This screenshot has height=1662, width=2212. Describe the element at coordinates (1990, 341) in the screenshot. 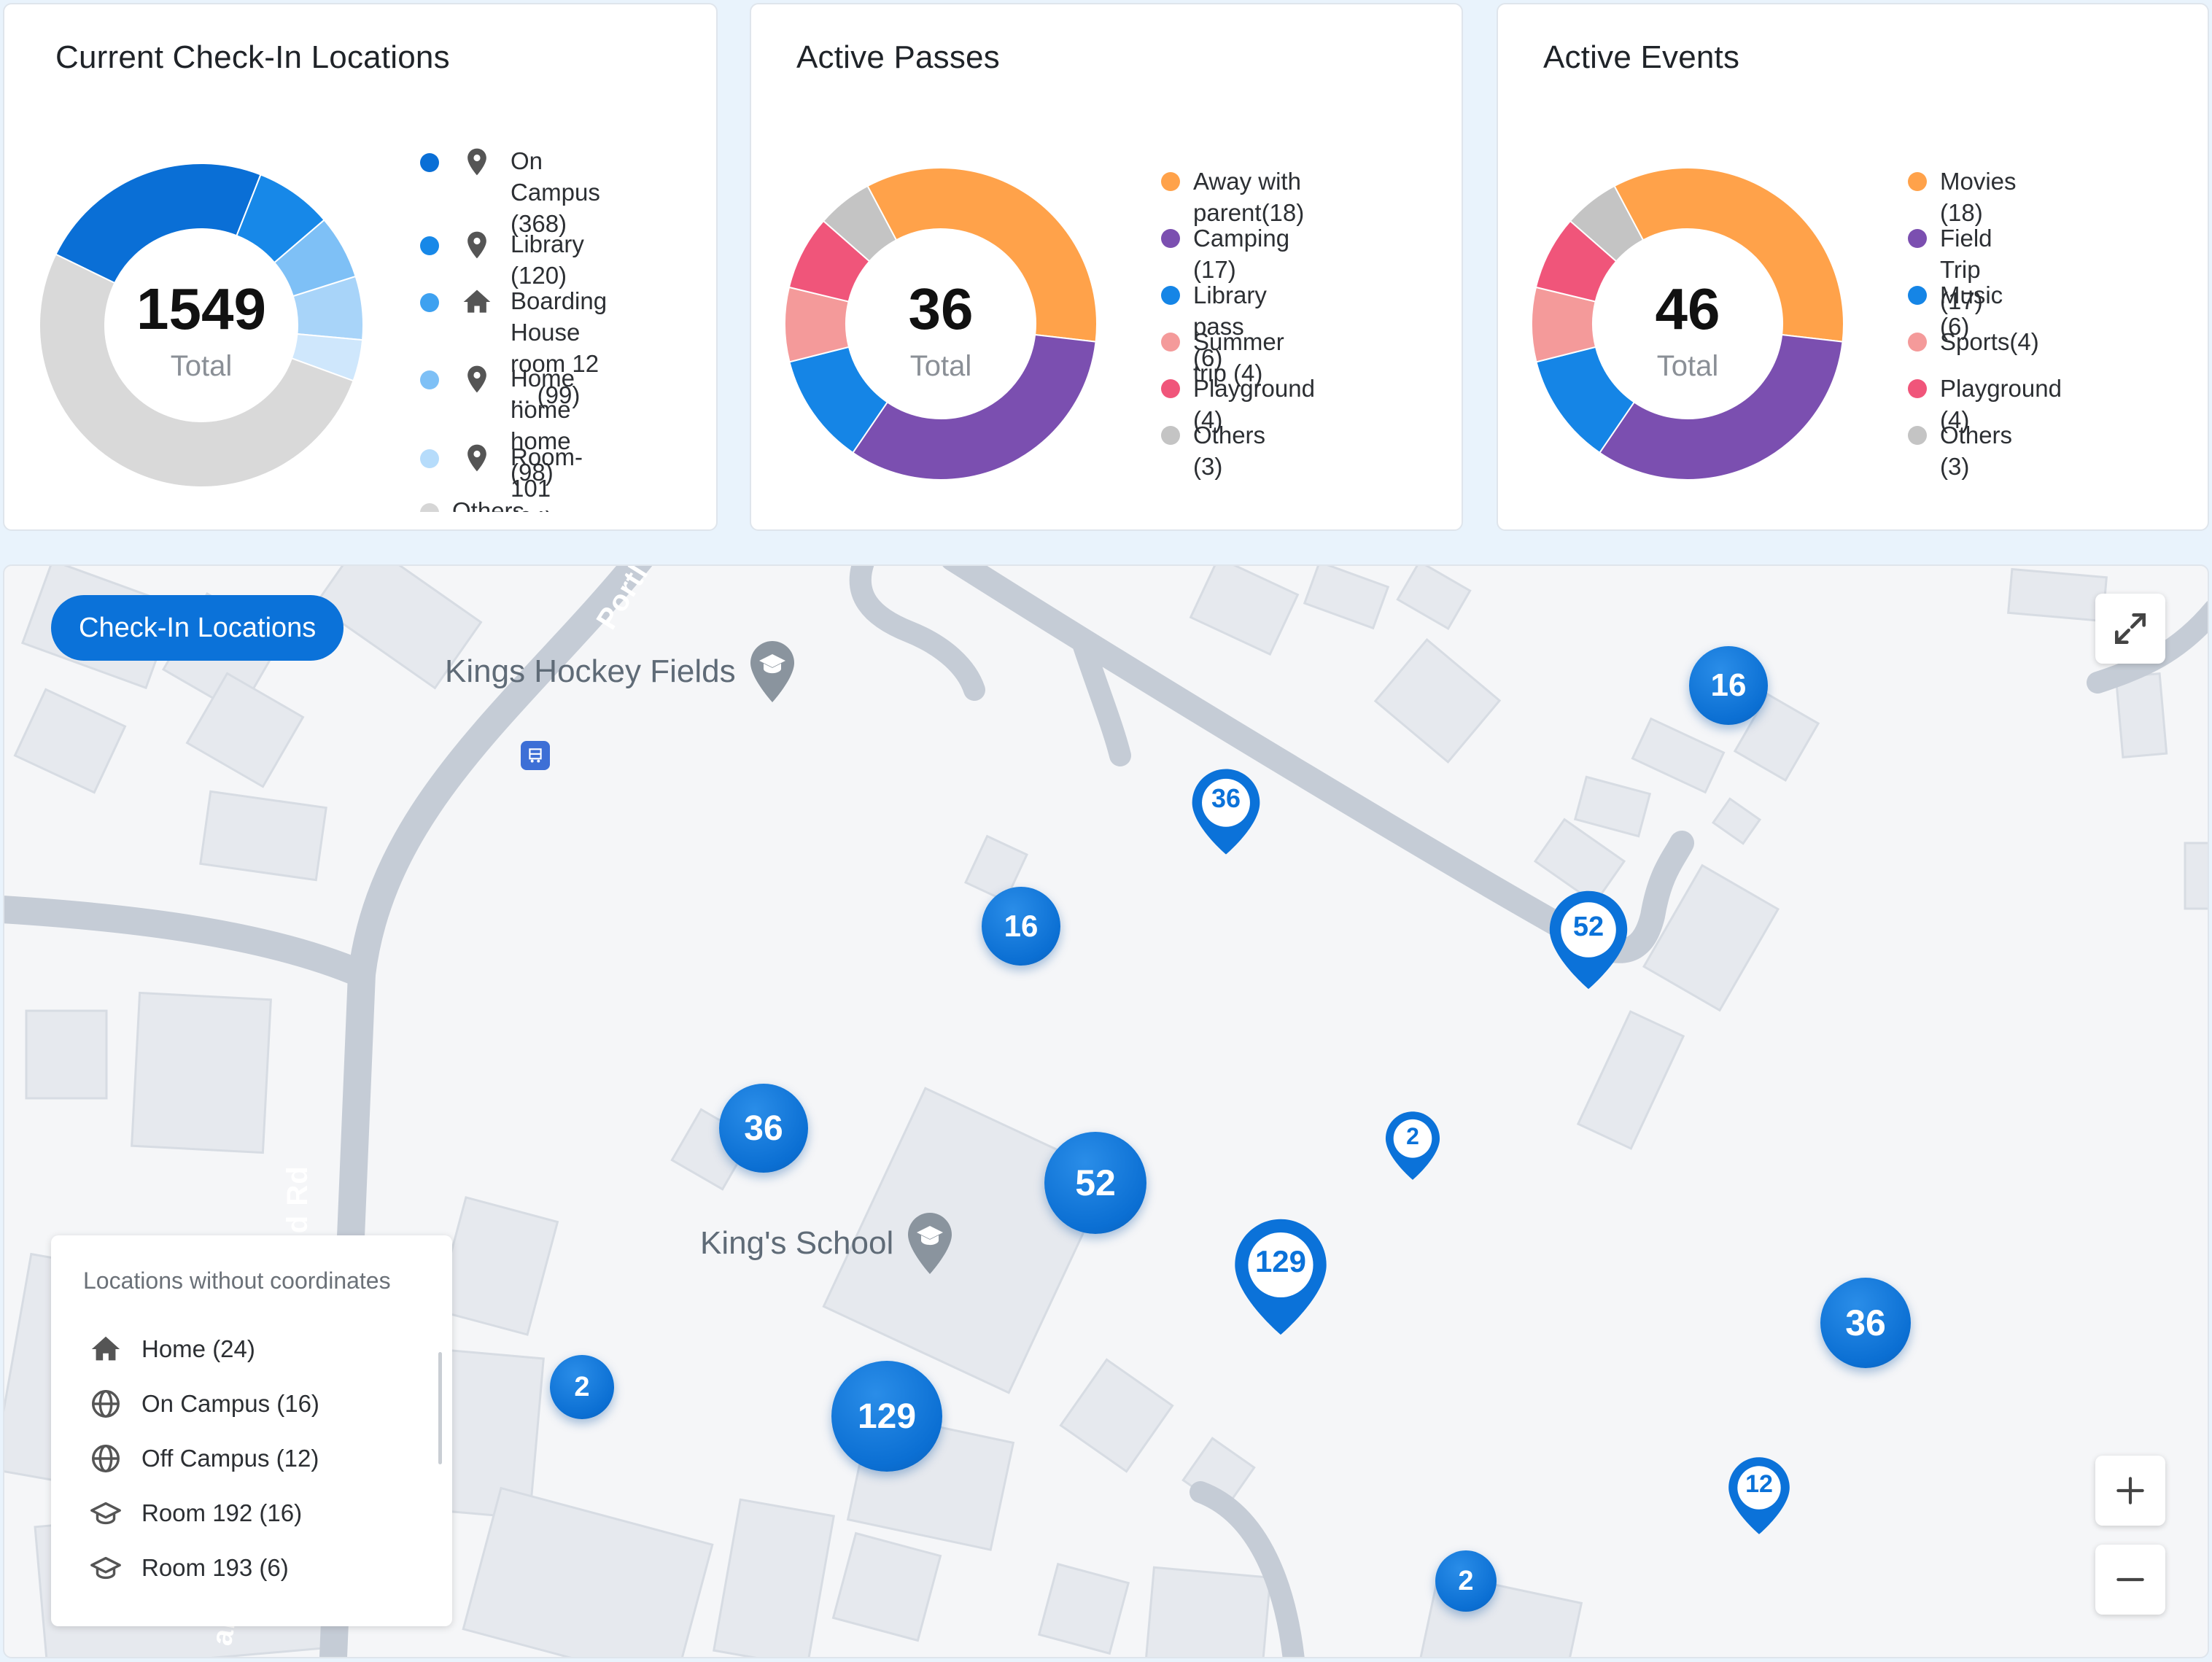

I see `legend-label: Sports(4)` at that location.